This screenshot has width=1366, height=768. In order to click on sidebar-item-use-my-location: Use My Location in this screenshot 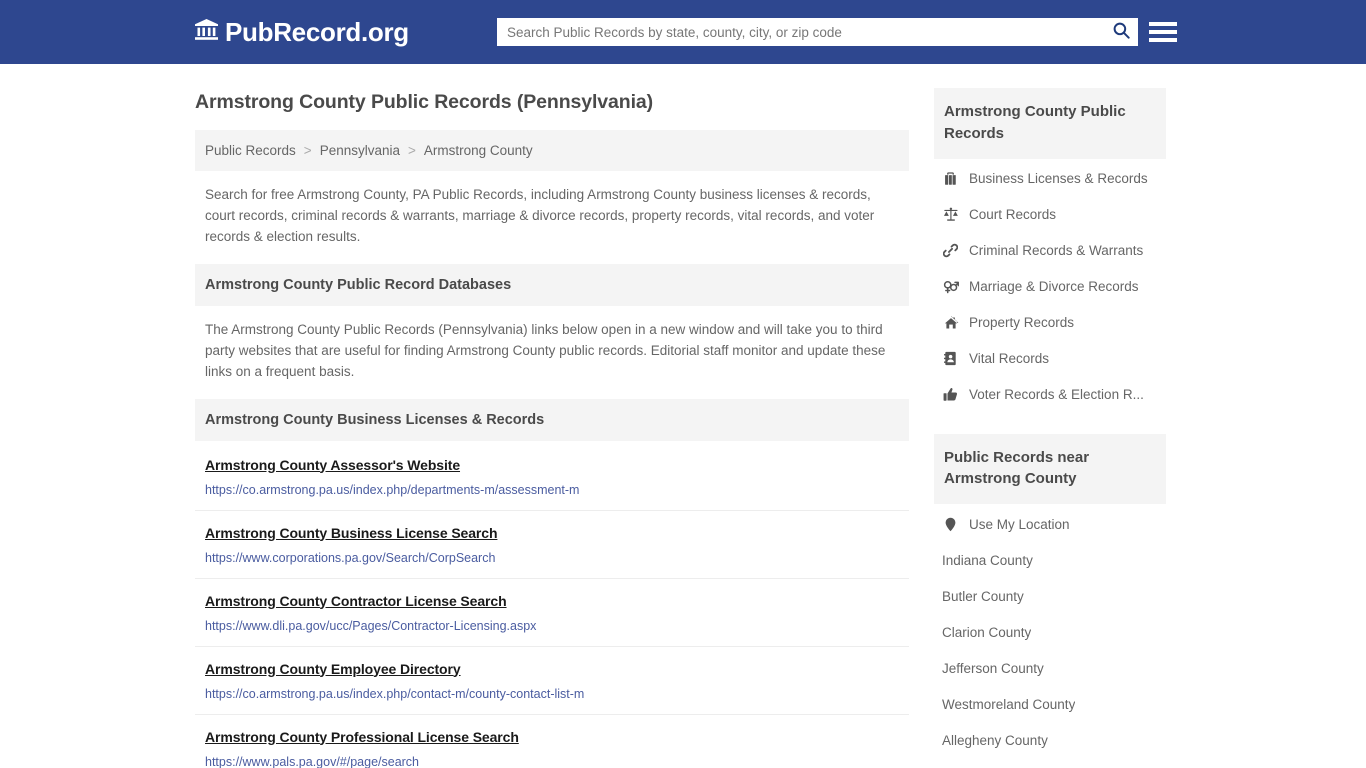, I will do `click(1050, 524)`.